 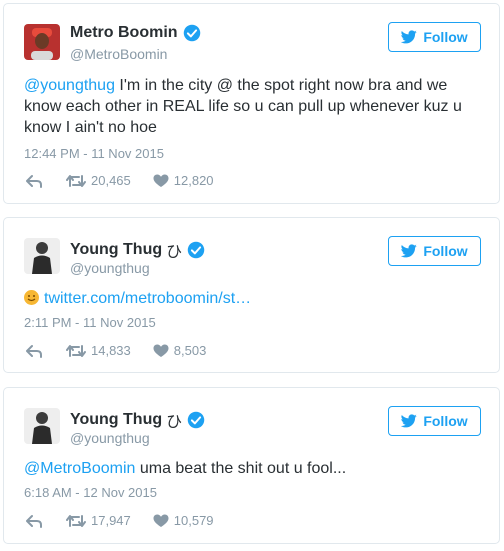 I want to click on like-action: 8,503, so click(x=180, y=350).